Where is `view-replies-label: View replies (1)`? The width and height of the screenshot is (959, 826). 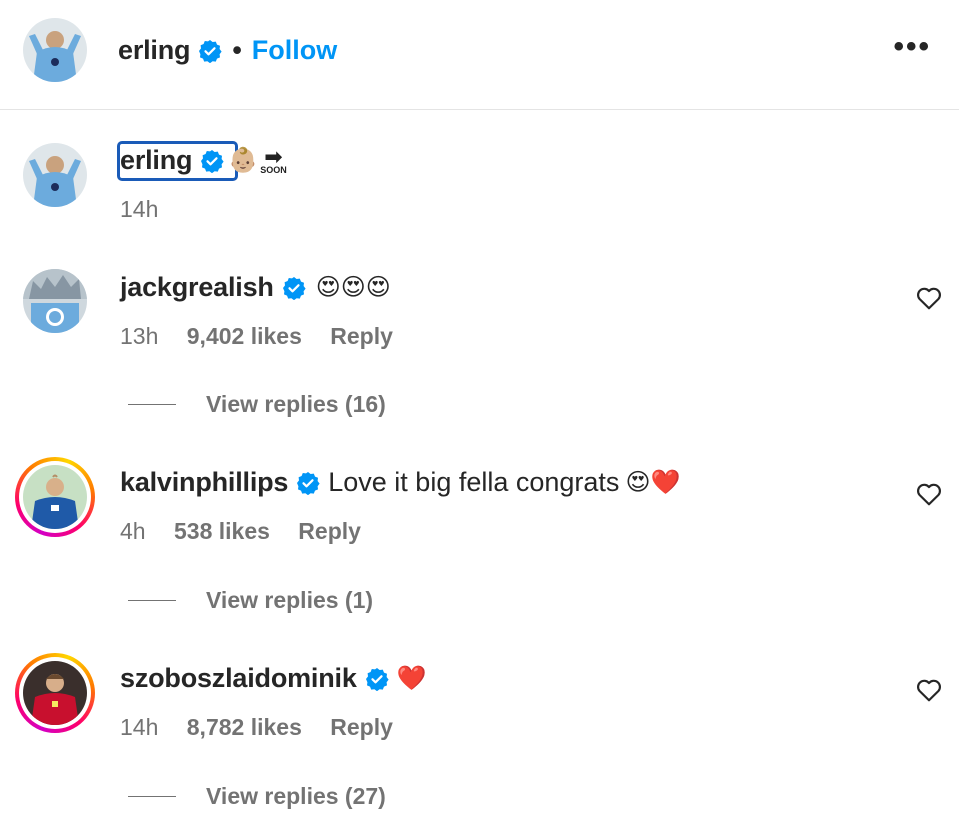
view-replies-label: View replies (1) is located at coordinates (290, 600).